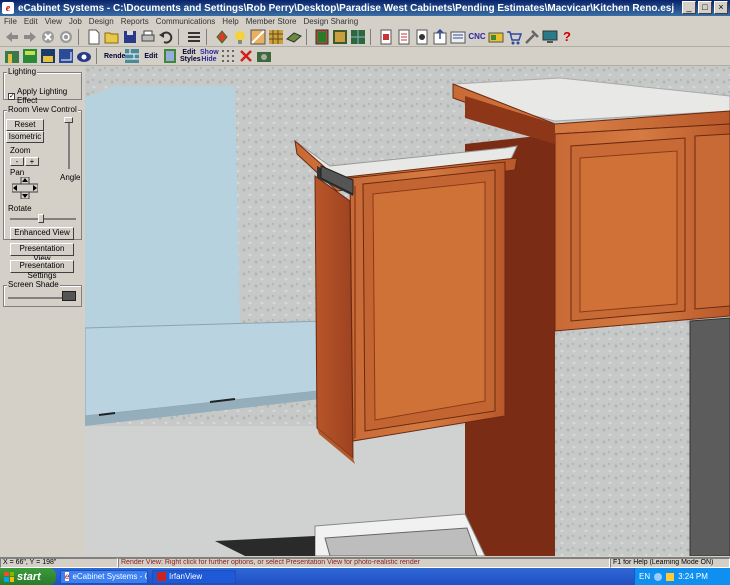 The image size is (730, 585). I want to click on pan-control, so click(25, 188).